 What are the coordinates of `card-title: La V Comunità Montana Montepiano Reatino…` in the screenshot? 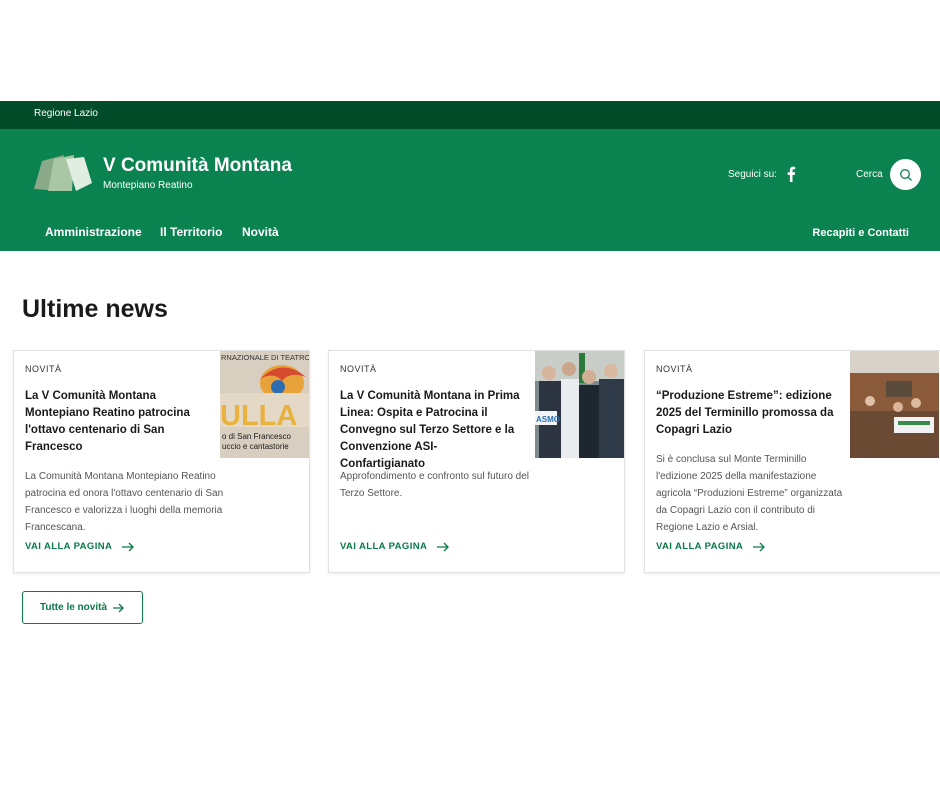 It's located at (116, 422).